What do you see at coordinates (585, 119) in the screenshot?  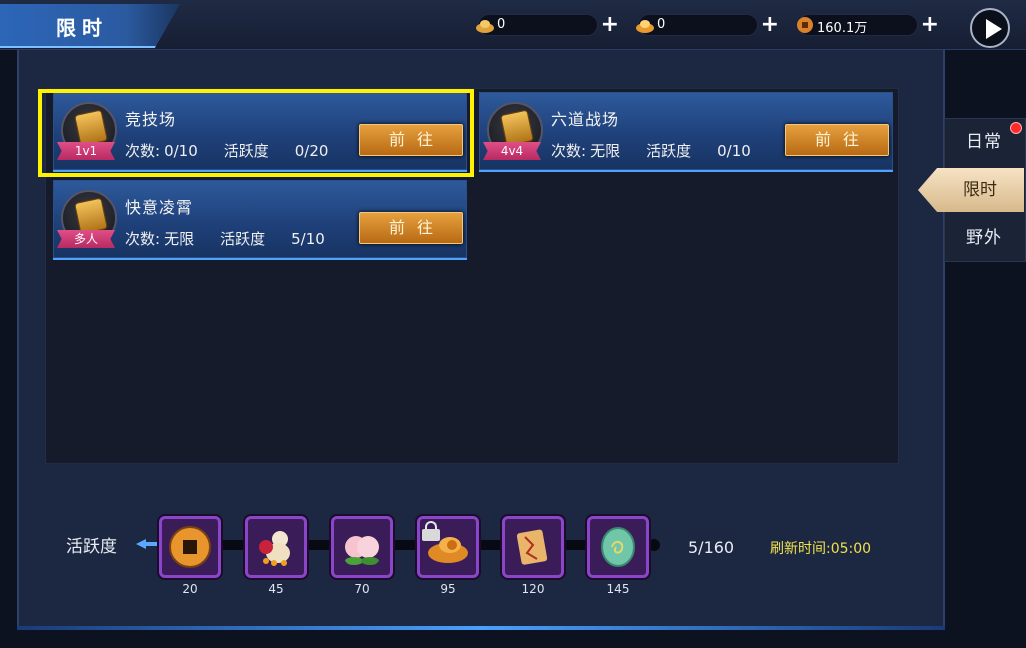 I see `card-title: 六道战场` at bounding box center [585, 119].